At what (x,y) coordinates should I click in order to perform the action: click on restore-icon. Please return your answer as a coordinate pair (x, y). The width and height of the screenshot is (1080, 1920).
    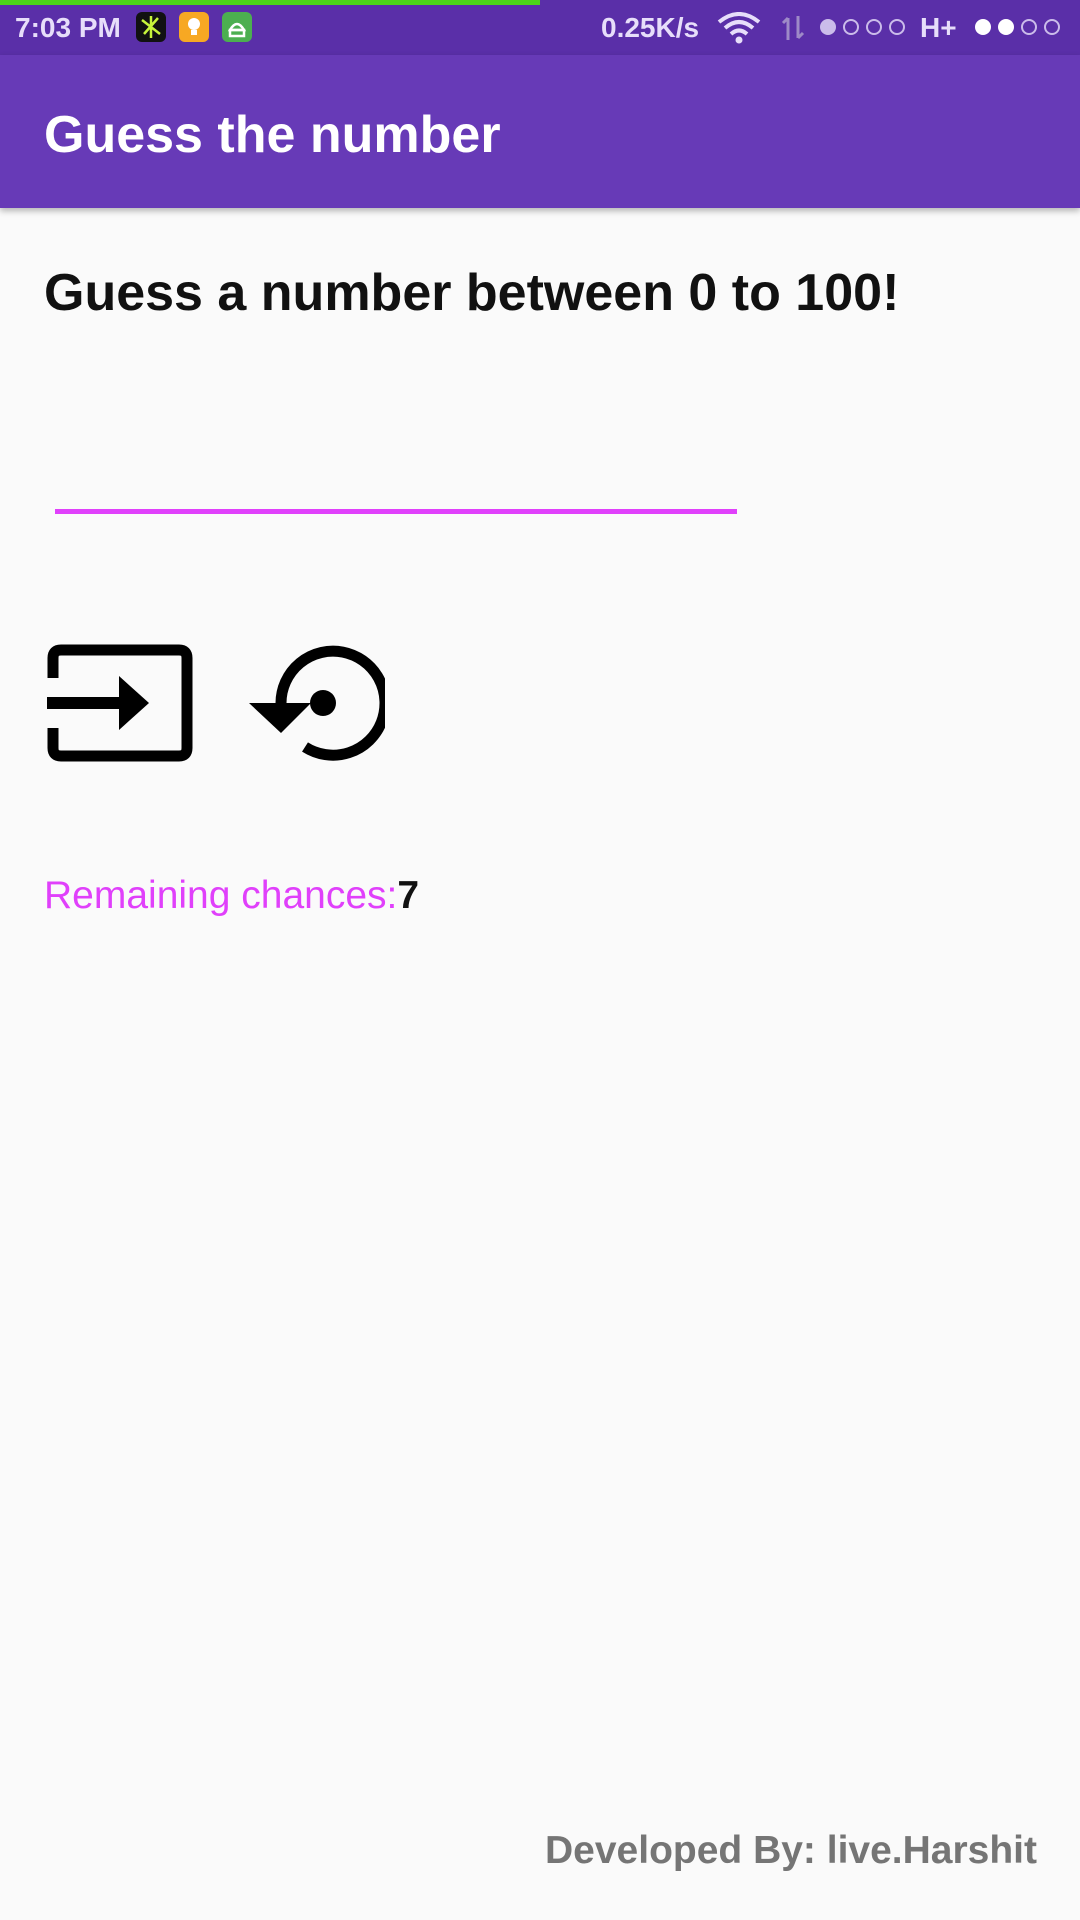
    Looking at the image, I should click on (318, 705).